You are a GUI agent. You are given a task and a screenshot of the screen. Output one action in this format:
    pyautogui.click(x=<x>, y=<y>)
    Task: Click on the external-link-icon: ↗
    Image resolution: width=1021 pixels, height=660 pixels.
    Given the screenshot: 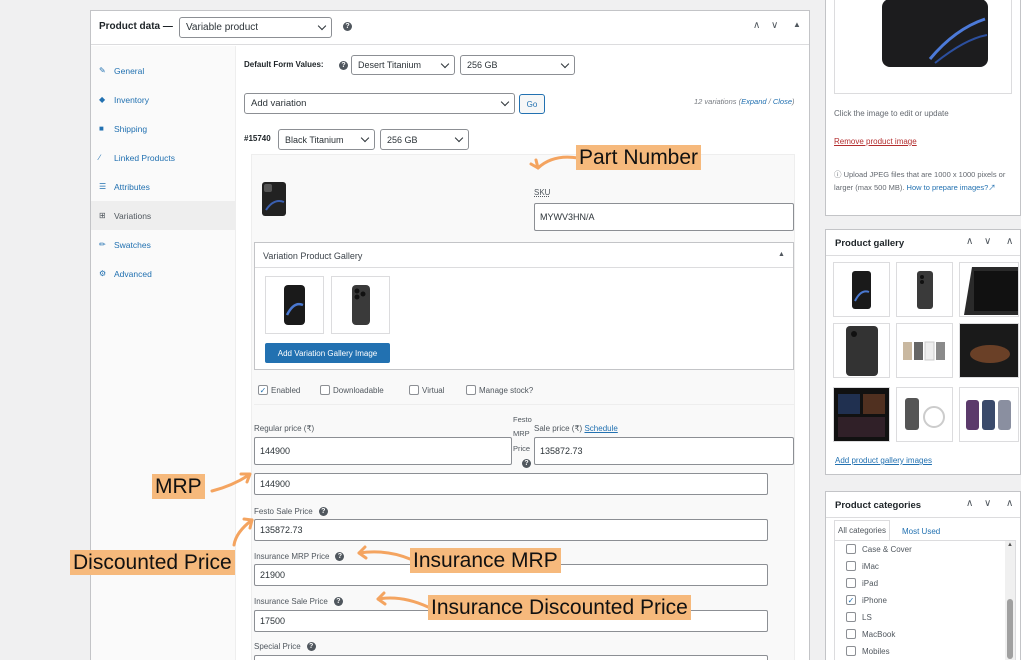 What is the action you would take?
    pyautogui.click(x=992, y=187)
    